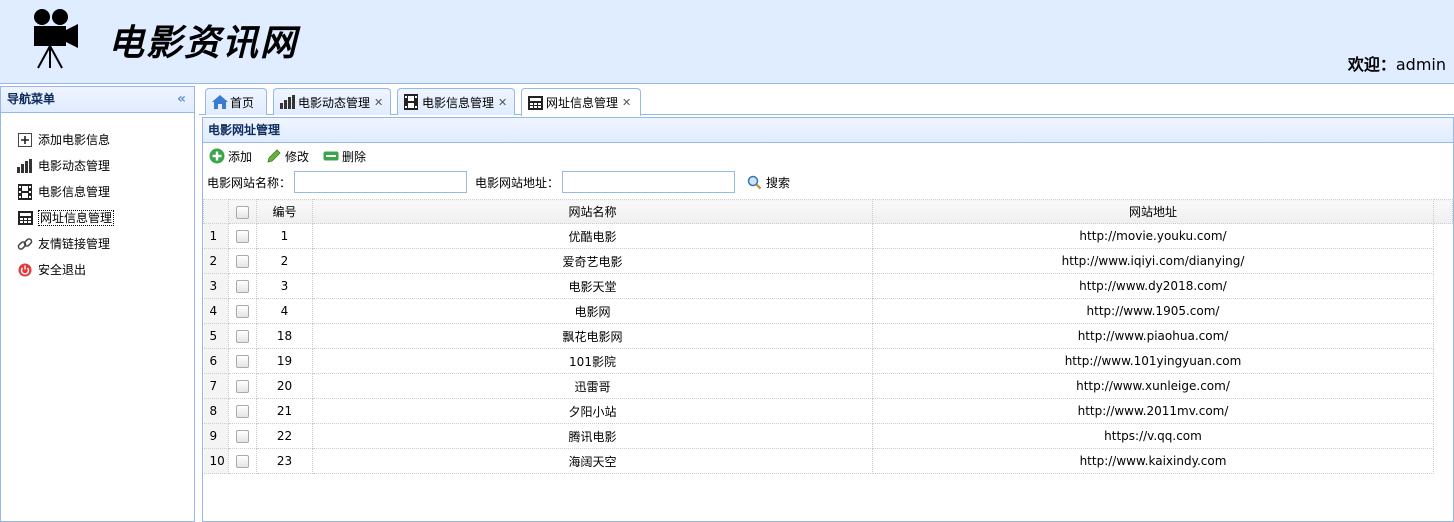 The image size is (1454, 522). I want to click on column-header-id: 编号, so click(284, 211).